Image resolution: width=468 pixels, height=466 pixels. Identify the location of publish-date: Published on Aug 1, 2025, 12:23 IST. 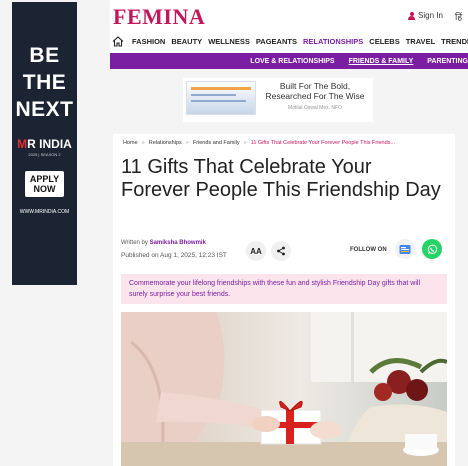
(174, 255).